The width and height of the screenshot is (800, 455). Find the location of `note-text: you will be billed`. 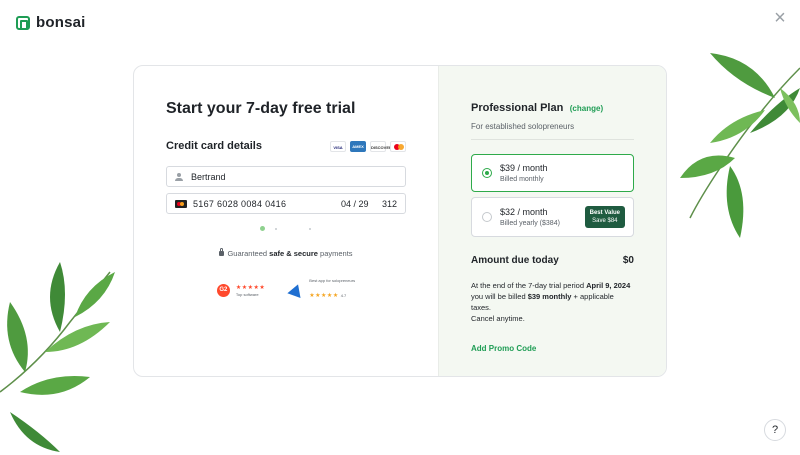

note-text: you will be billed is located at coordinates (499, 296).